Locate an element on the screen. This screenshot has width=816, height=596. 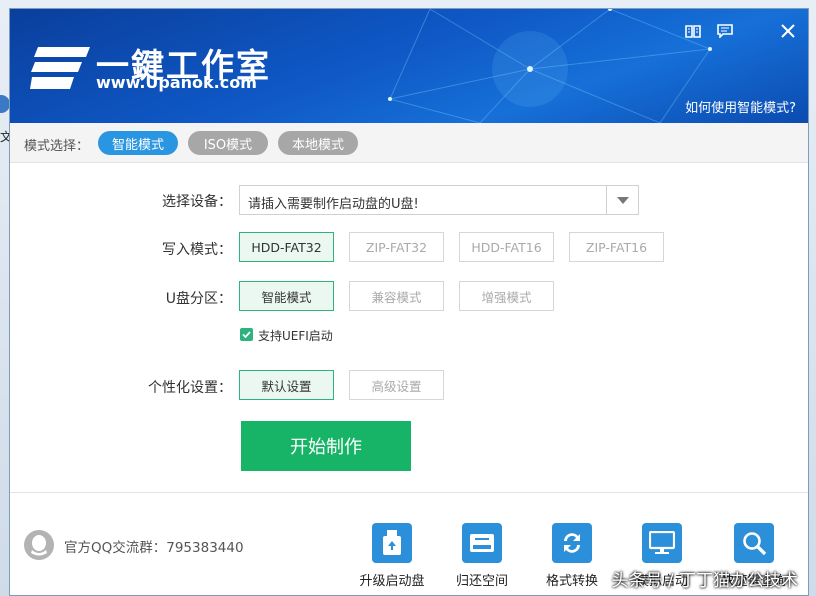
write-mode-zip-fat16: ZIP-FAT16 is located at coordinates (616, 247).